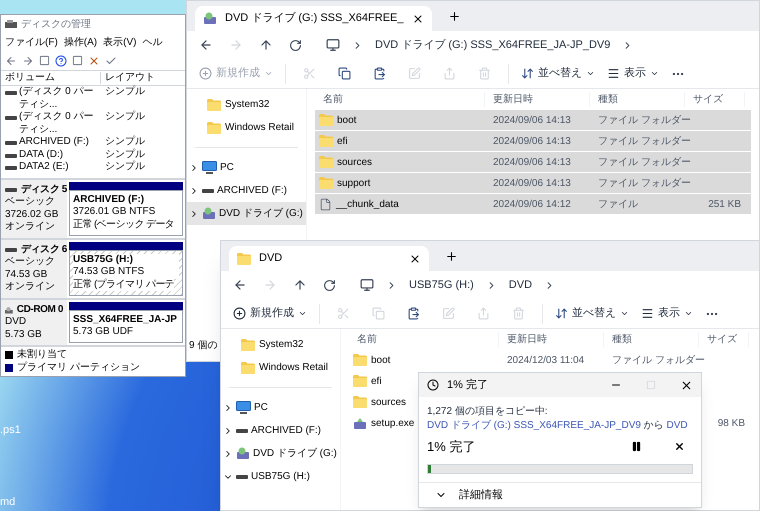 The height and width of the screenshot is (511, 760). I want to click on tab-title: DVD, so click(271, 258).